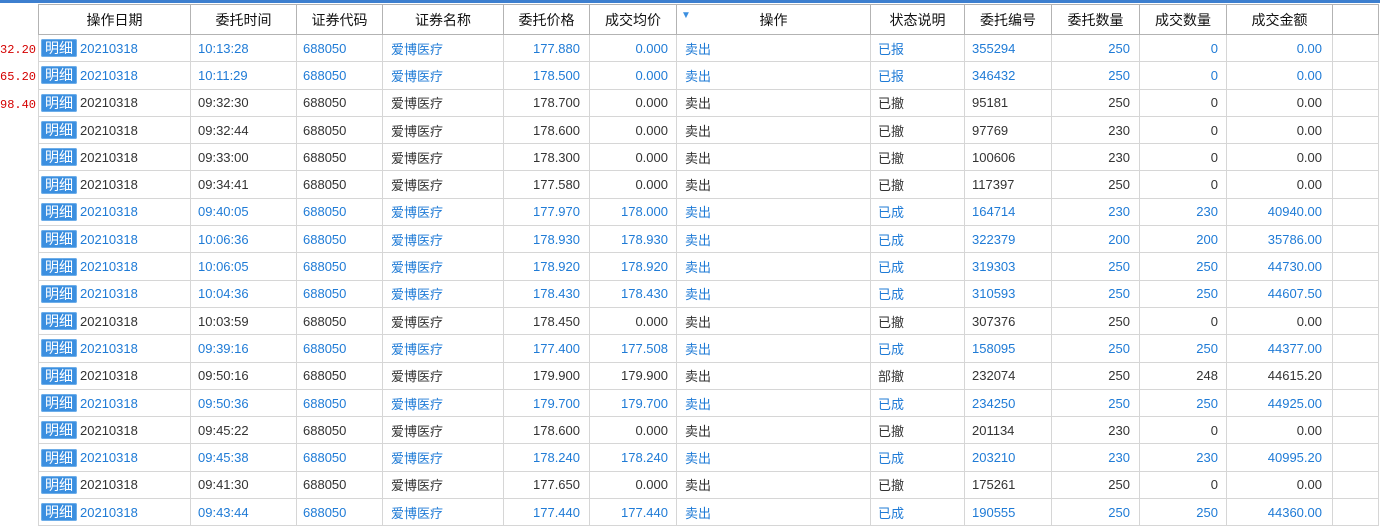 This screenshot has width=1380, height=530. I want to click on cell-time: 09:33:00, so click(243, 157).